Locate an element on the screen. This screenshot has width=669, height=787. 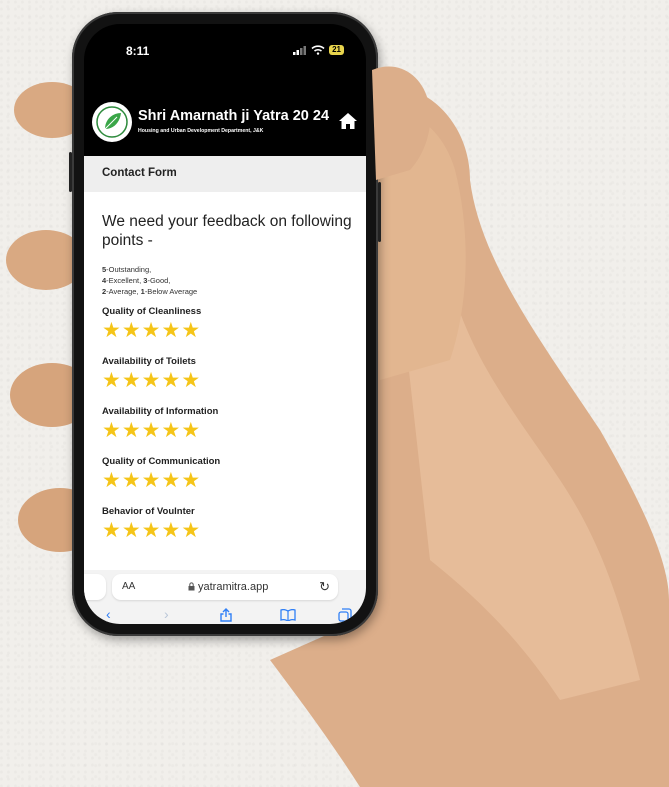
home-icon is located at coordinates (348, 121).